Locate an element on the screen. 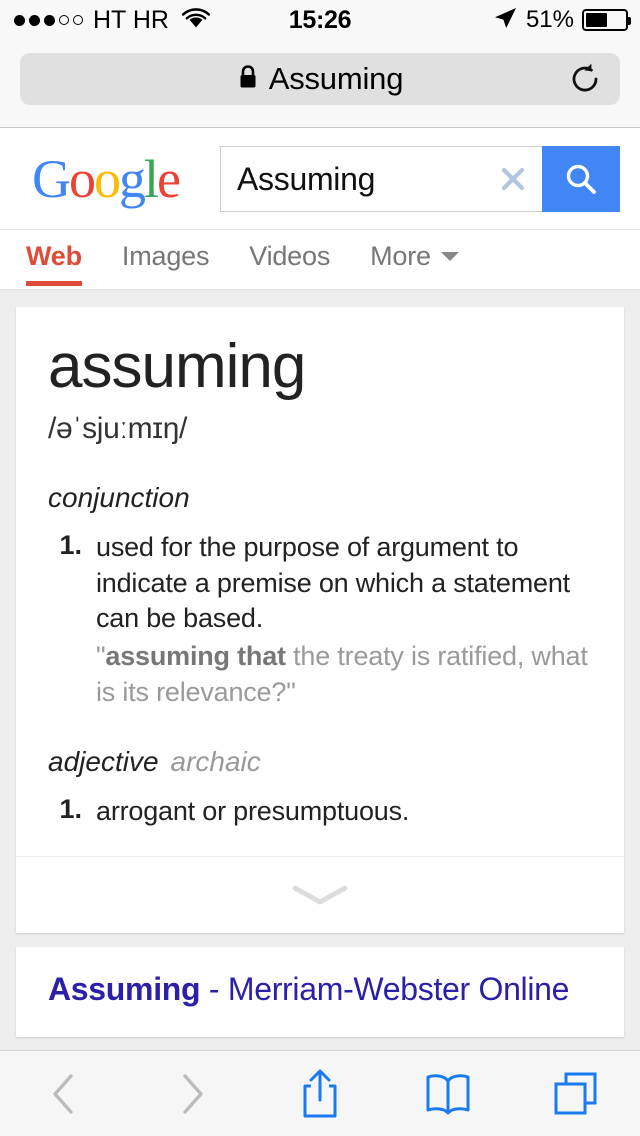 The image size is (640, 1136). search-submit-button is located at coordinates (581, 179).